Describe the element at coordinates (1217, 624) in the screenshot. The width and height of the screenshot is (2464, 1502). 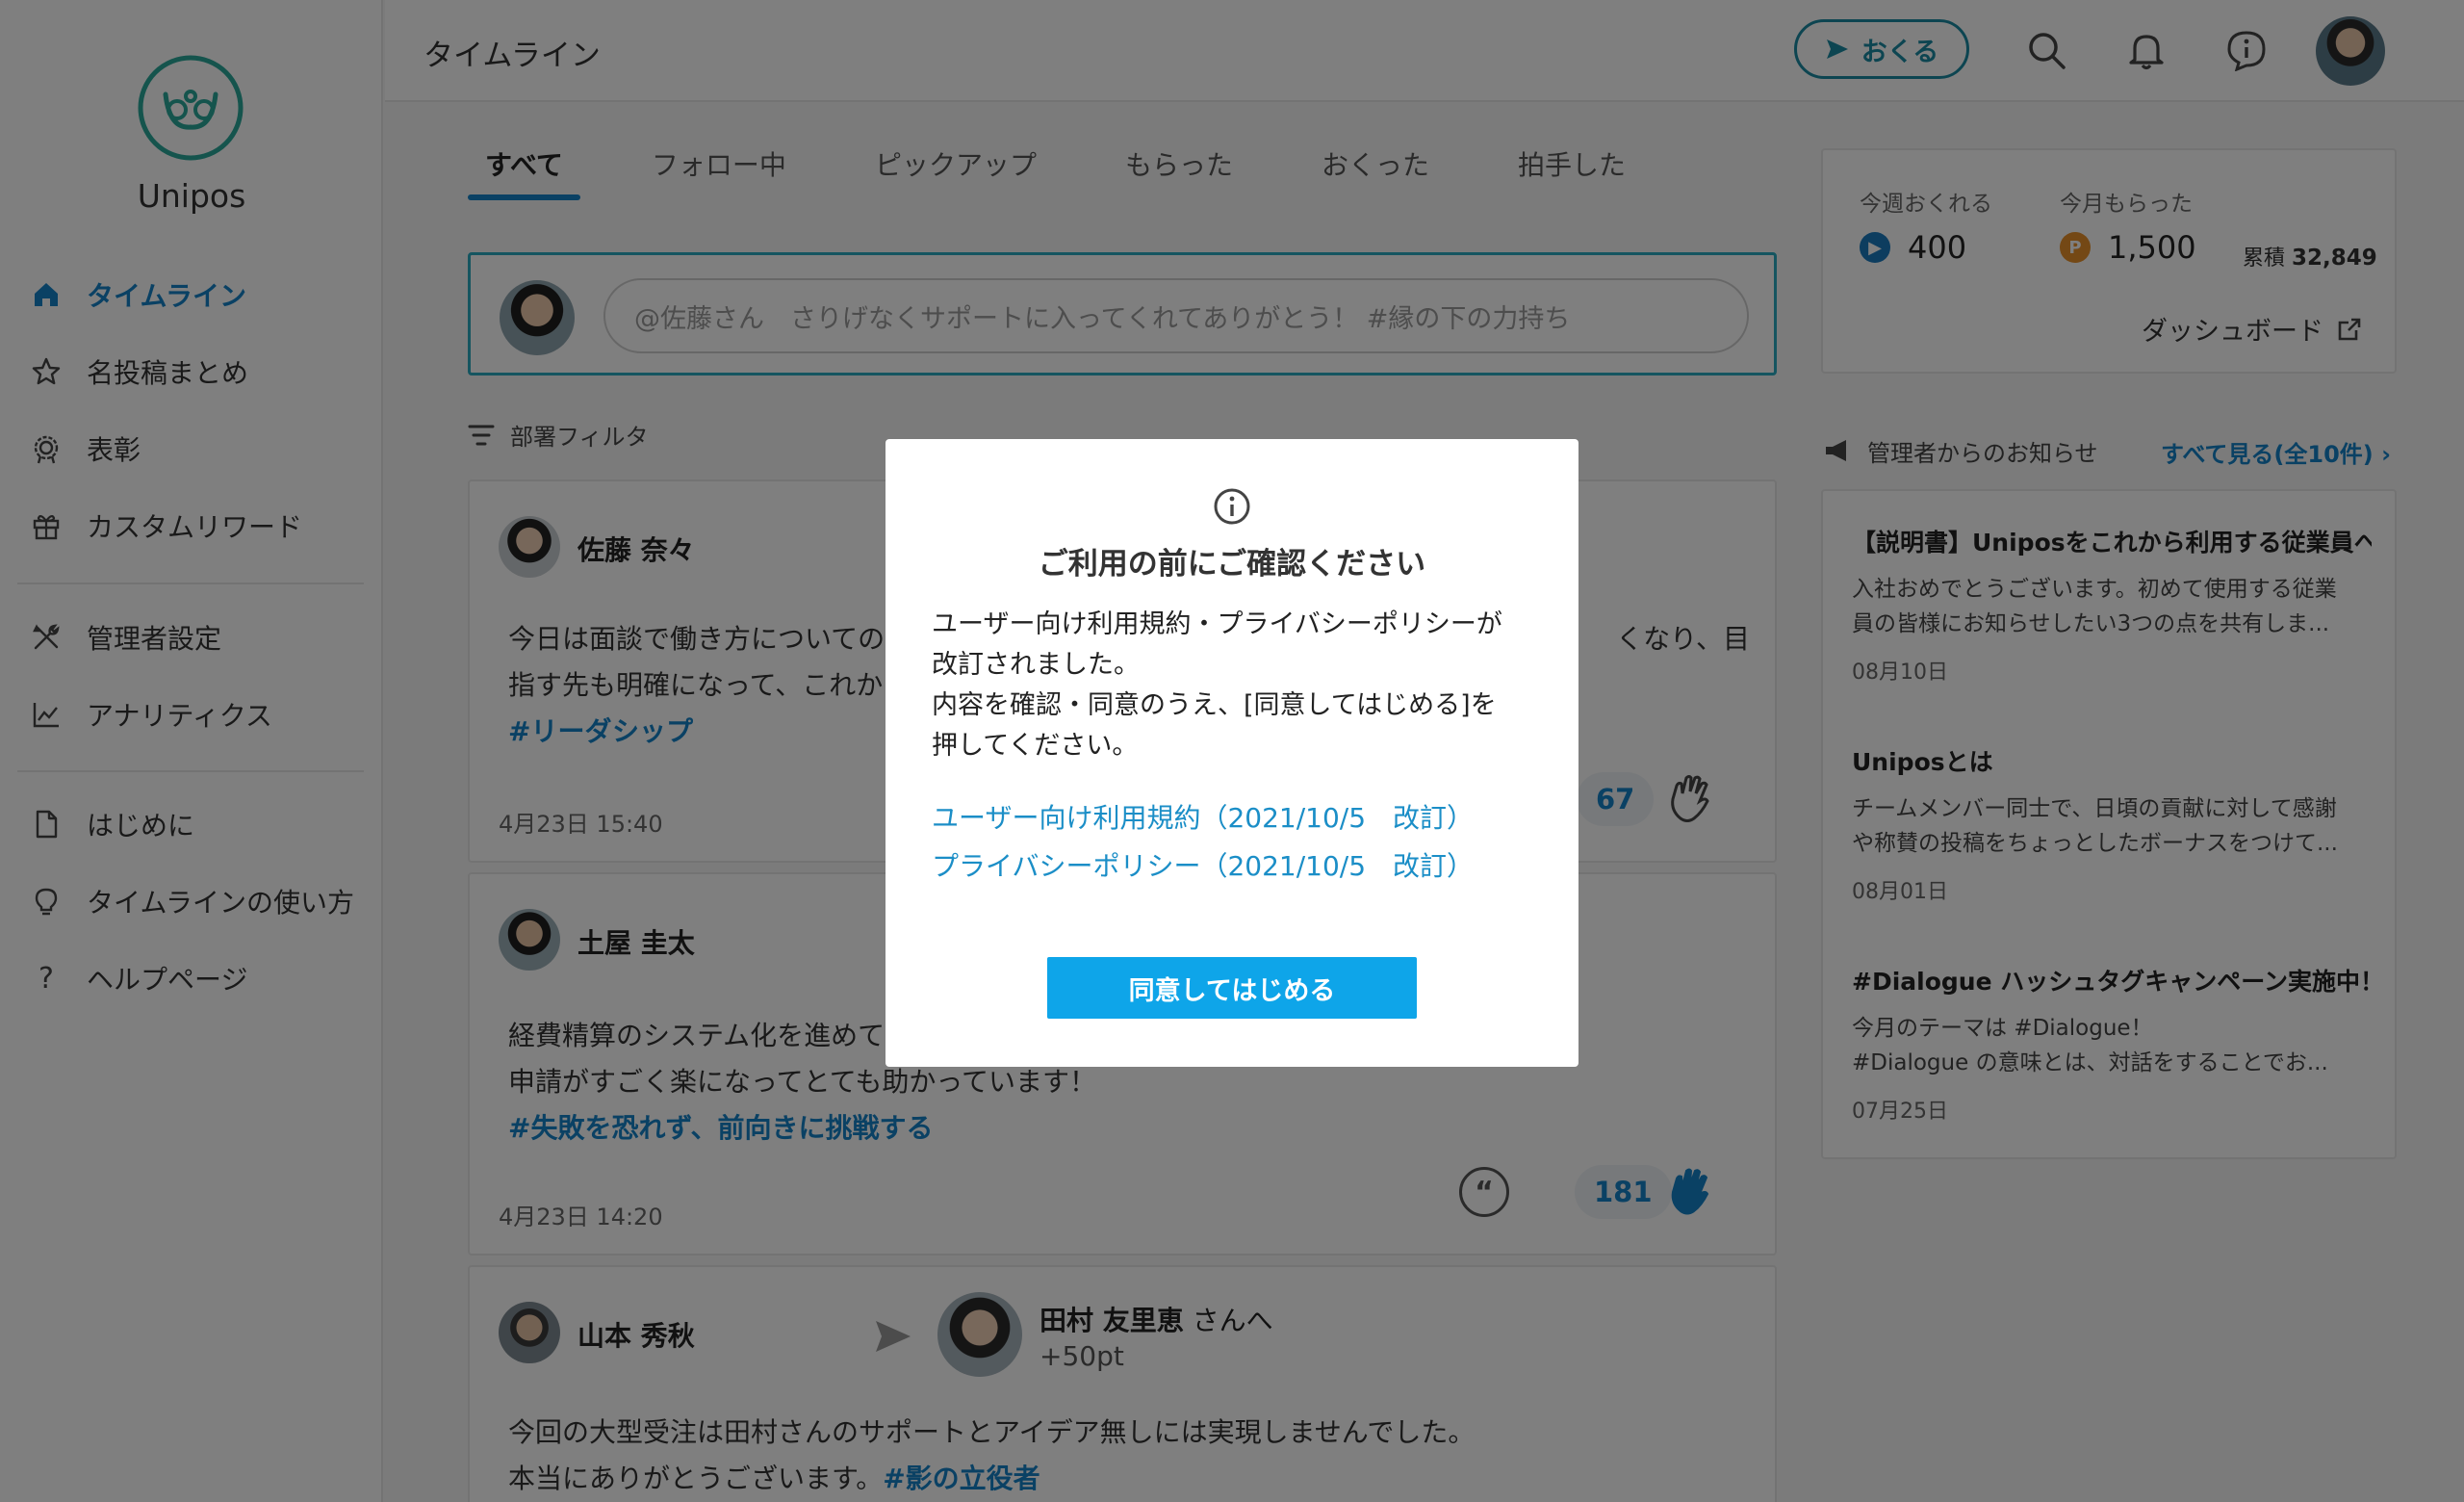
I see `dialog-text: ユーザー向け利用規約・プライバシーポリシーが` at that location.